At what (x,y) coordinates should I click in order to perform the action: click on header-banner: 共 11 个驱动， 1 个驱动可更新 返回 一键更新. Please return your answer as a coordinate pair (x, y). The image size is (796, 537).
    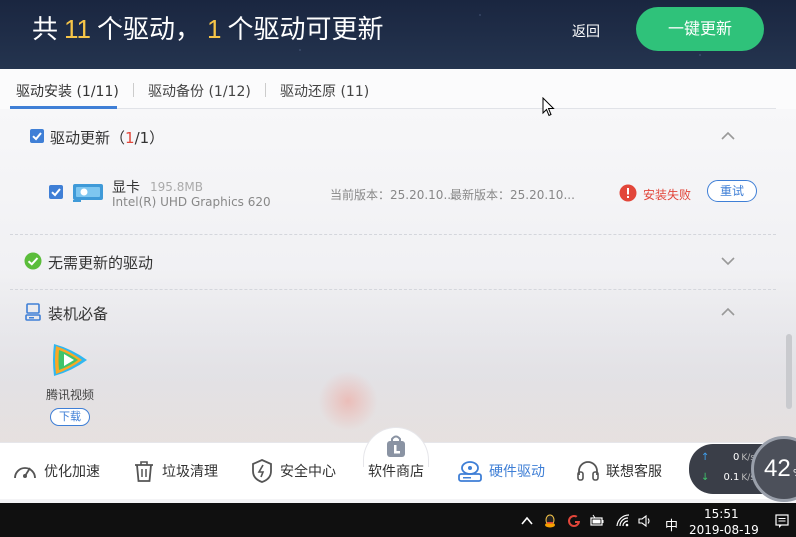
    Looking at the image, I should click on (398, 34).